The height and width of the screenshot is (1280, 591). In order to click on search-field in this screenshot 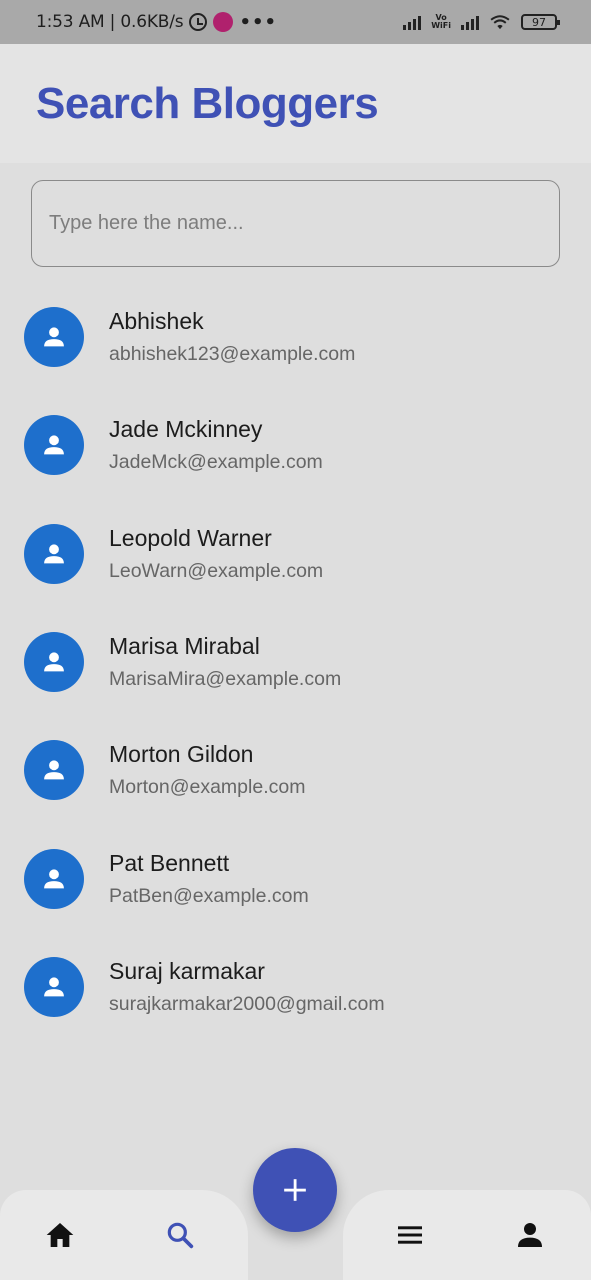, I will do `click(295, 223)`.